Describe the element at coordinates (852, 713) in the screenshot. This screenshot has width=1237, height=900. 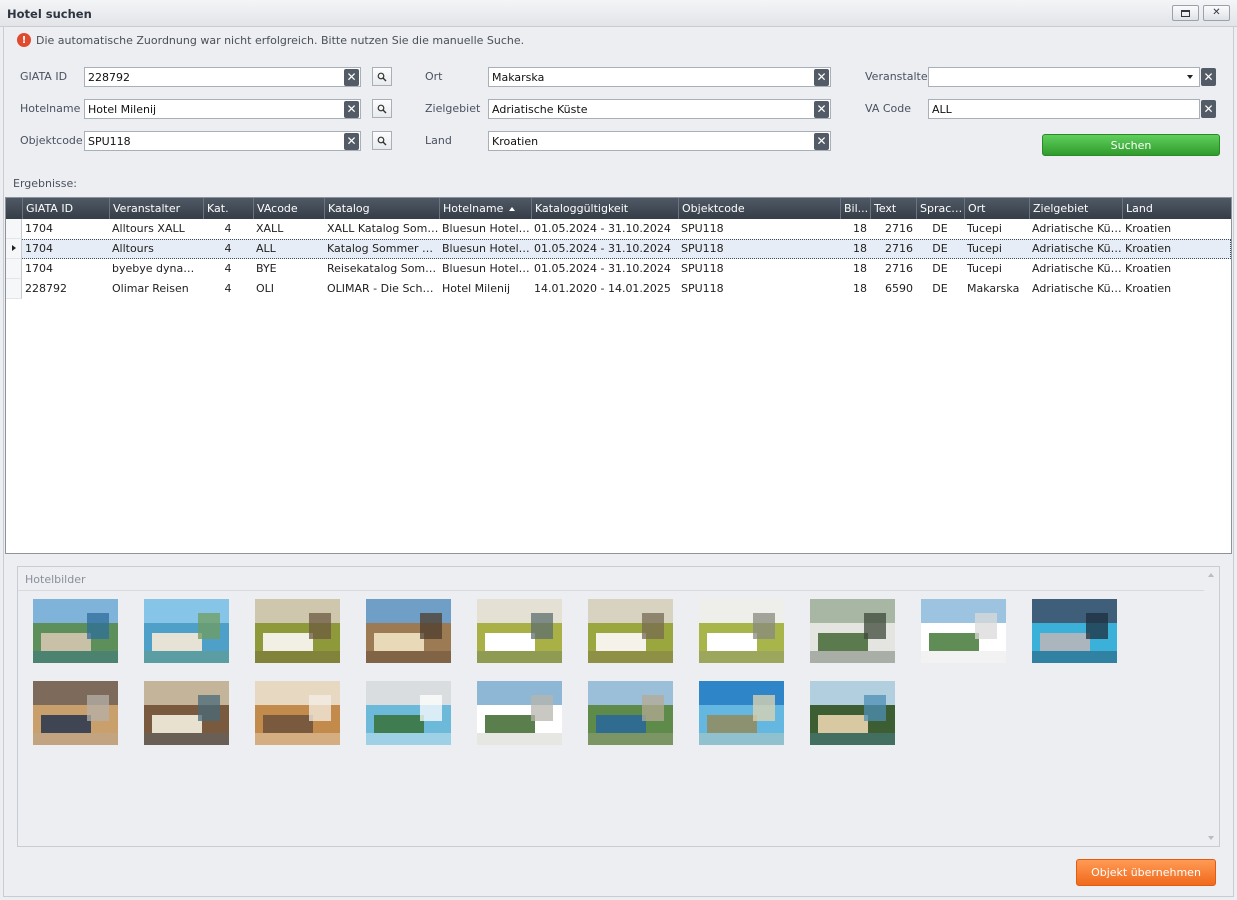
I see `beach-pine-photo` at that location.